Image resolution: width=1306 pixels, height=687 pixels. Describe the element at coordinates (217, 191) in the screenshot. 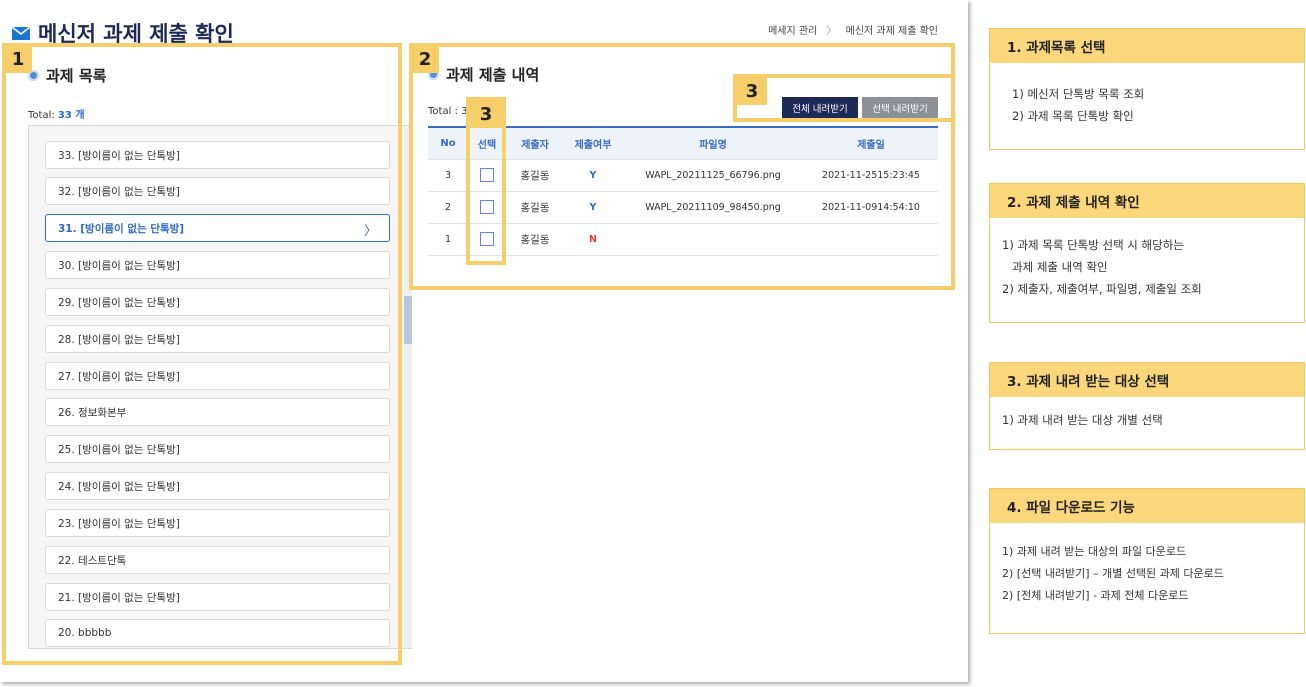

I see `list-item: 32. [방이름이 없는 단톡방]` at that location.